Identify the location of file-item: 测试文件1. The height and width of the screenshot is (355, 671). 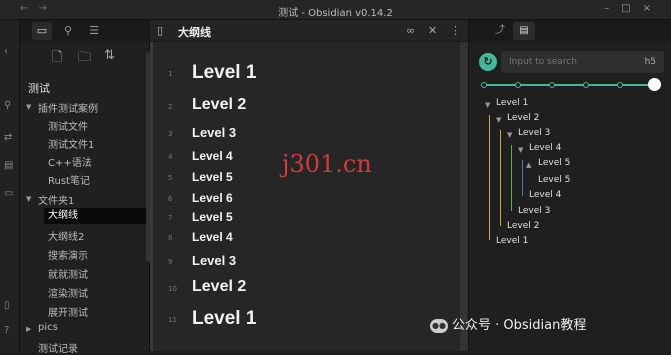
(71, 143).